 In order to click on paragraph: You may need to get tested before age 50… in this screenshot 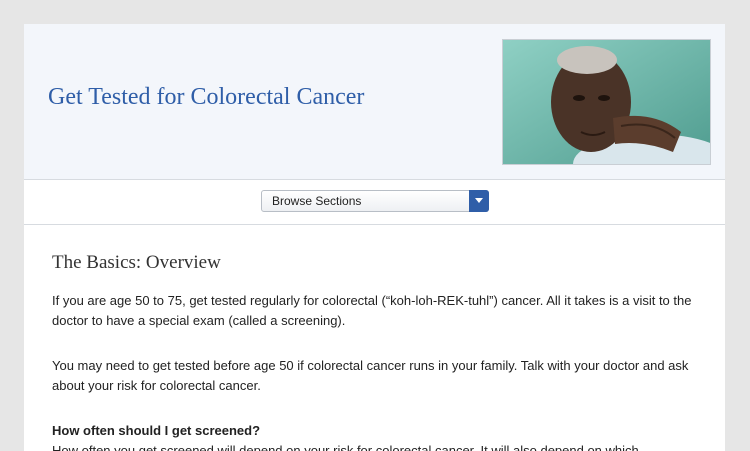, I will do `click(370, 375)`.